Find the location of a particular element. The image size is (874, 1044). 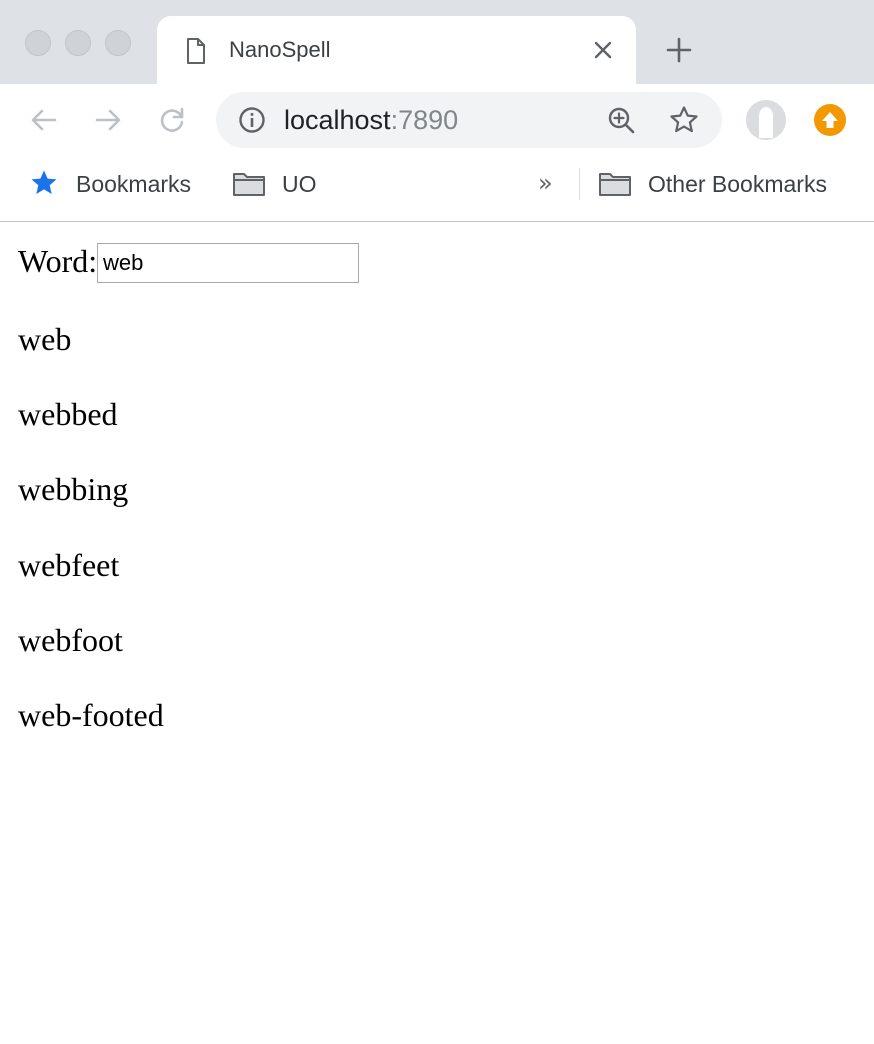

suggestion-item: web is located at coordinates (45, 339).